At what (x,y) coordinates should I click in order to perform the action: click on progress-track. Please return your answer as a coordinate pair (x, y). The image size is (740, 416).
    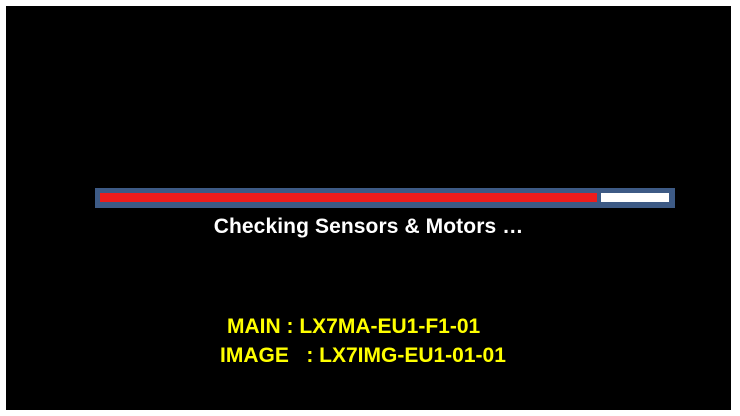
    Looking at the image, I should click on (384, 197).